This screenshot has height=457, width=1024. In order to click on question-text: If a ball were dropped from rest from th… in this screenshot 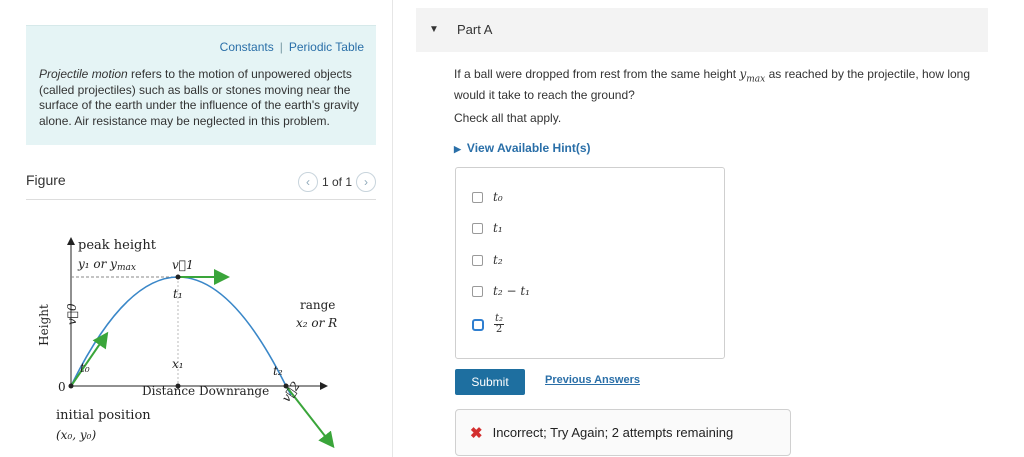, I will do `click(724, 85)`.